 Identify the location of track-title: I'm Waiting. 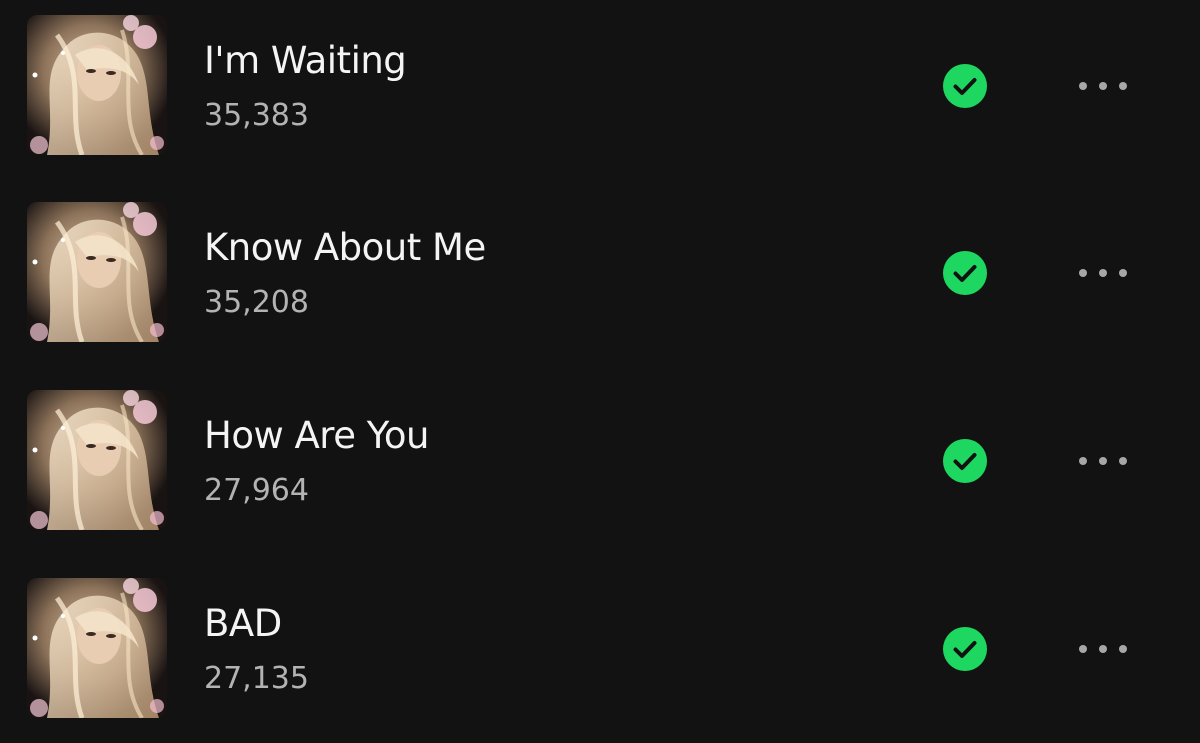
(305, 60).